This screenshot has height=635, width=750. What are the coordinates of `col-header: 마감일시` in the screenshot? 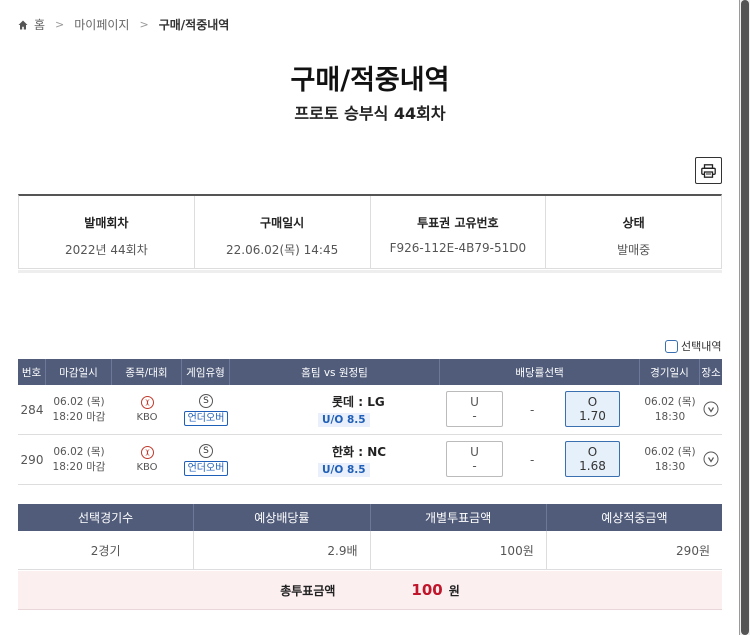 It's located at (79, 372).